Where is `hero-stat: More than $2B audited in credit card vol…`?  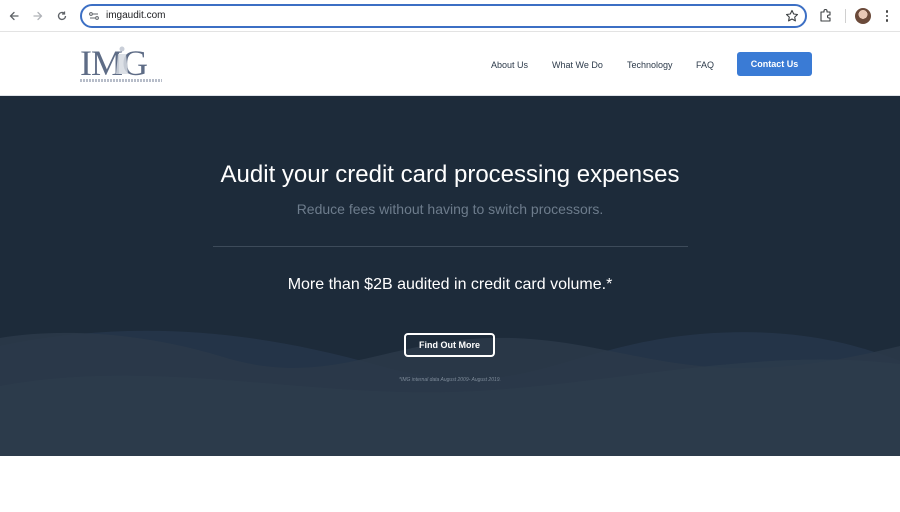 hero-stat: More than $2B audited in credit card vol… is located at coordinates (450, 284).